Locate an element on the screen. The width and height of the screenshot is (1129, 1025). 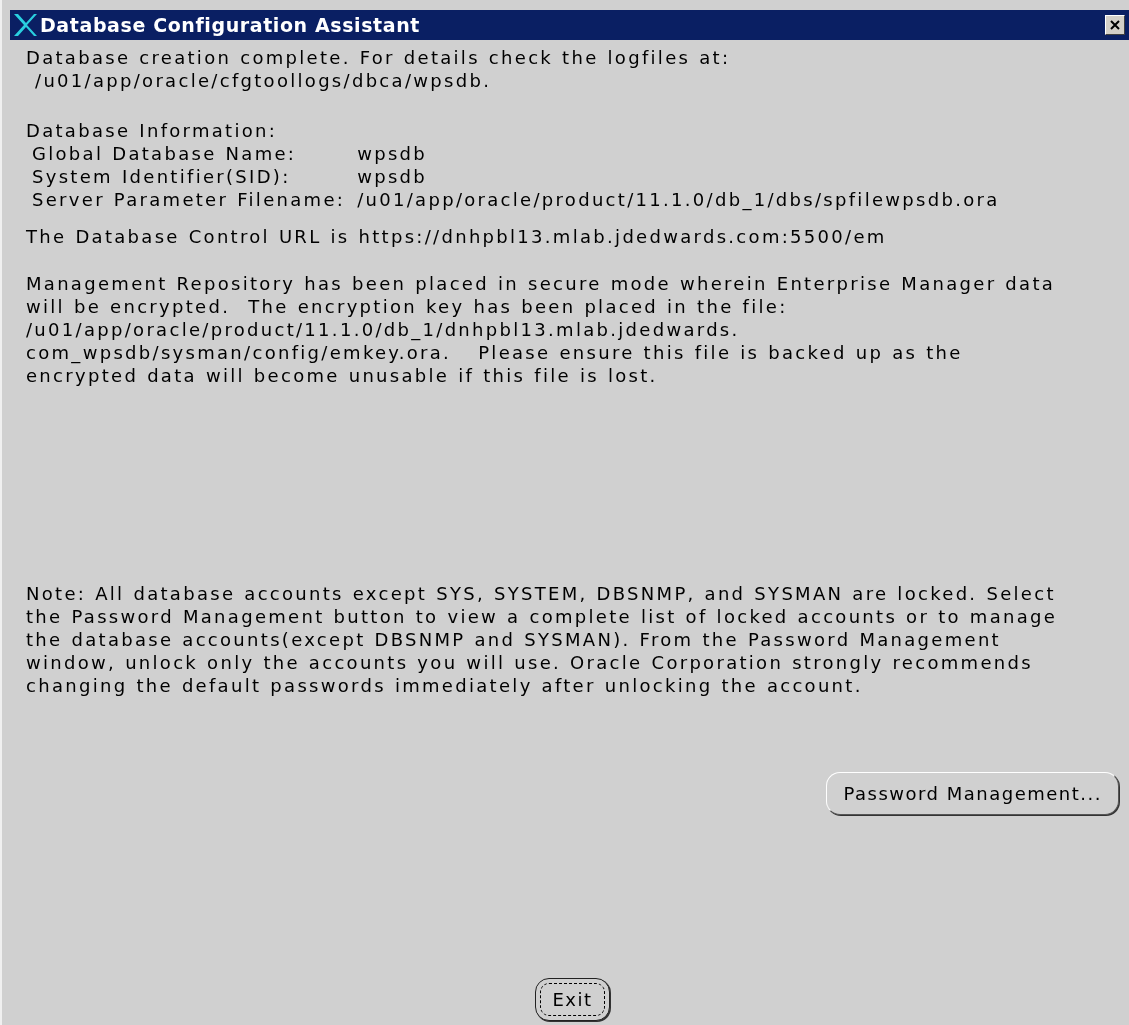
window-title: Database Configuration Assistant is located at coordinates (230, 25).